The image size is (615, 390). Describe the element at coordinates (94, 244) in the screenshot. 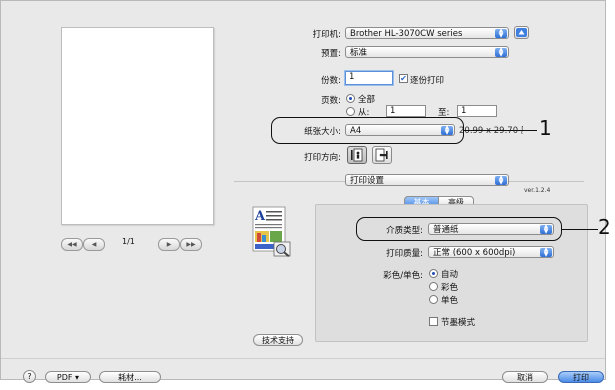

I see `previous-page-button: ◀` at that location.